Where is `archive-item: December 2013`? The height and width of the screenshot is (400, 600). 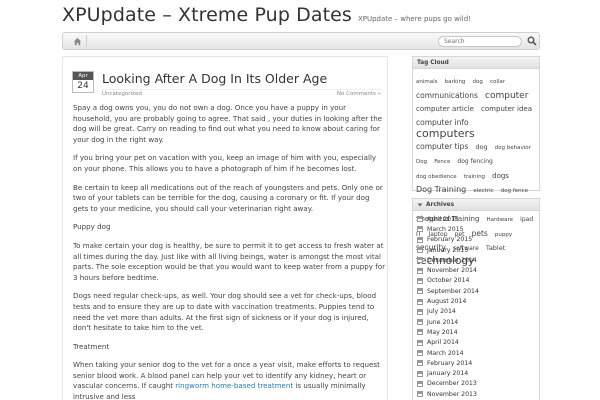
archive-item: December 2013 is located at coordinates (476, 384).